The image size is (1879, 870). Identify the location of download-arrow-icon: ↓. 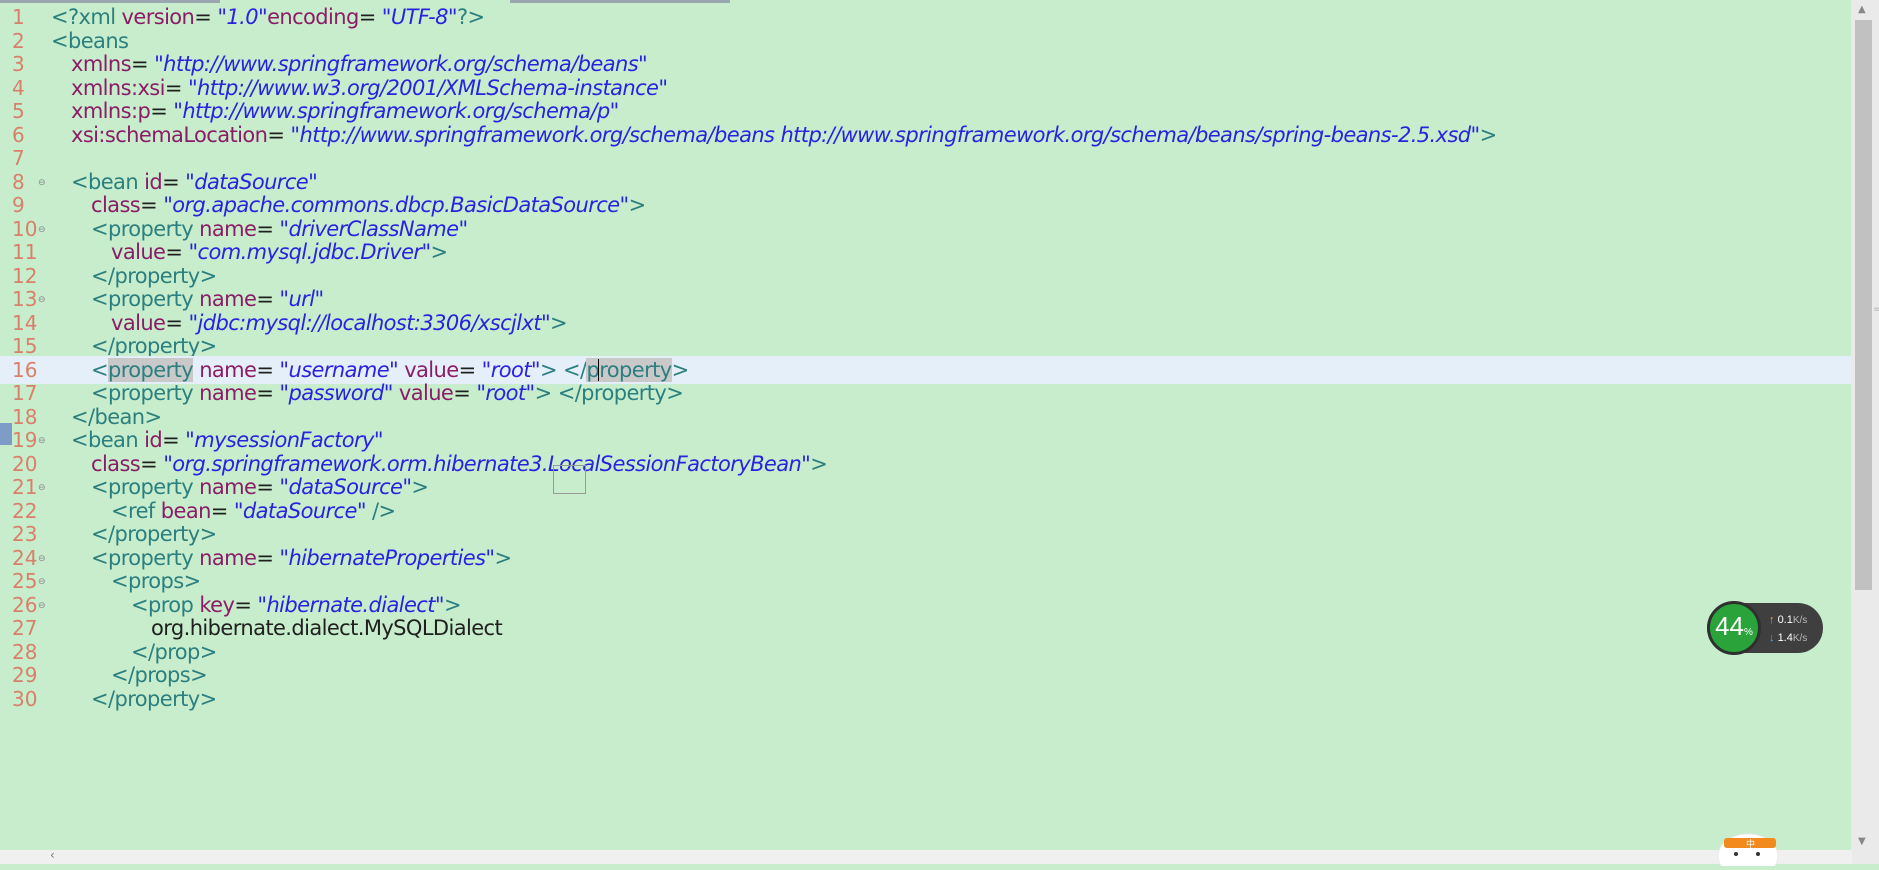
(1772, 638).